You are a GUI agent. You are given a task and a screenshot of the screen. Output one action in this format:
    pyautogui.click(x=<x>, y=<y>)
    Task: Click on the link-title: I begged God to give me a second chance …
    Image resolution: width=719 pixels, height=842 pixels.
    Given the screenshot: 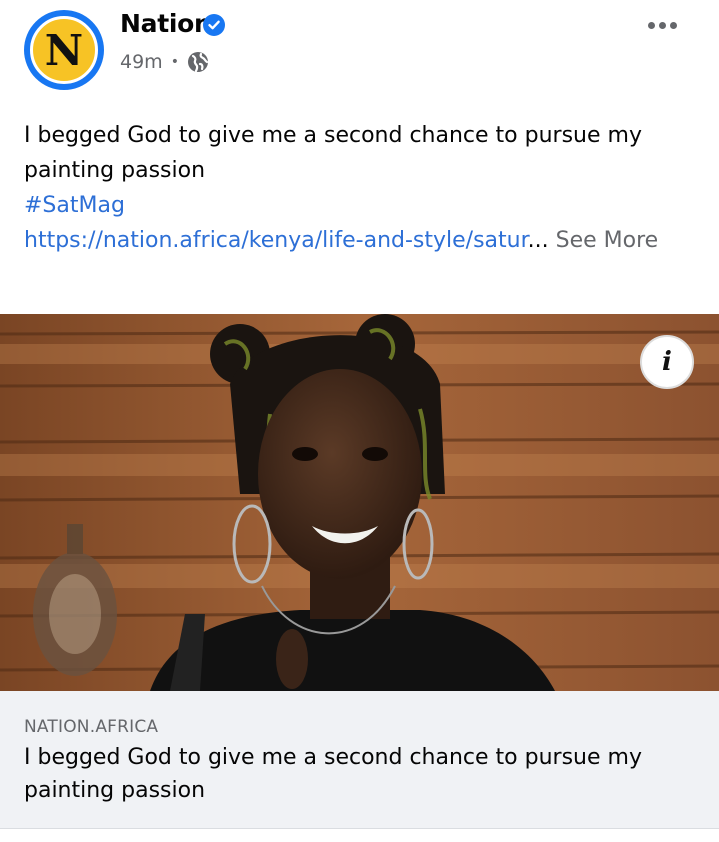 What is the action you would take?
    pyautogui.click(x=354, y=774)
    